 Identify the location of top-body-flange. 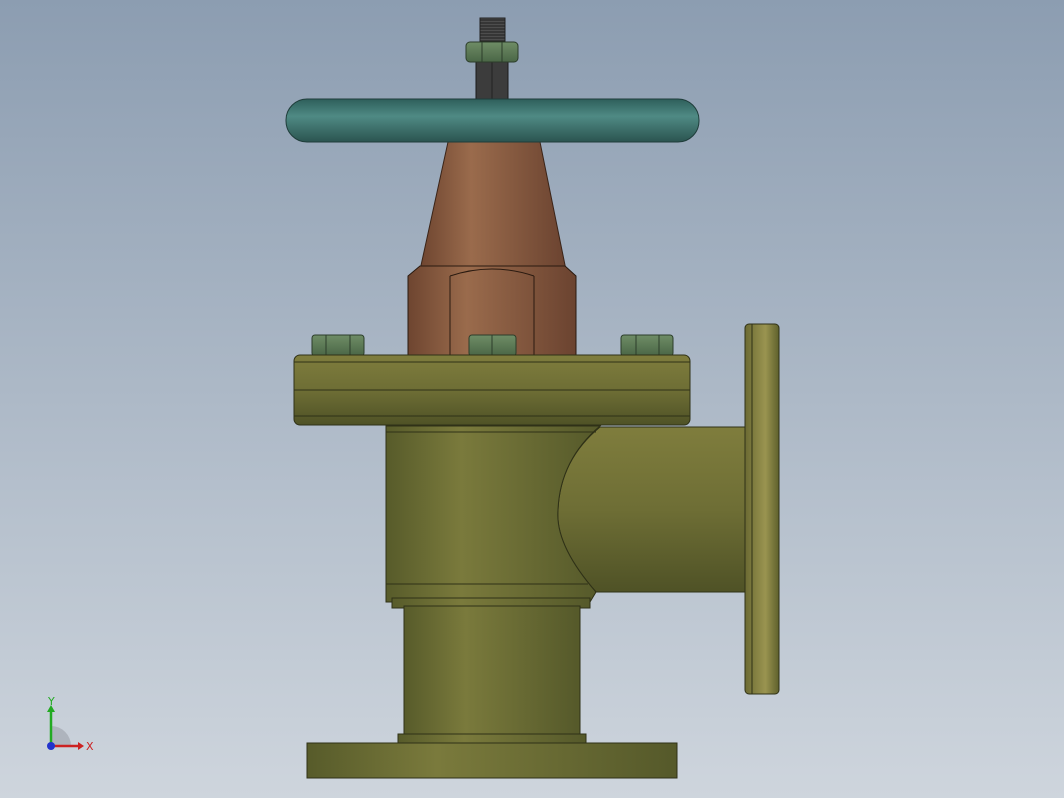
(492, 390).